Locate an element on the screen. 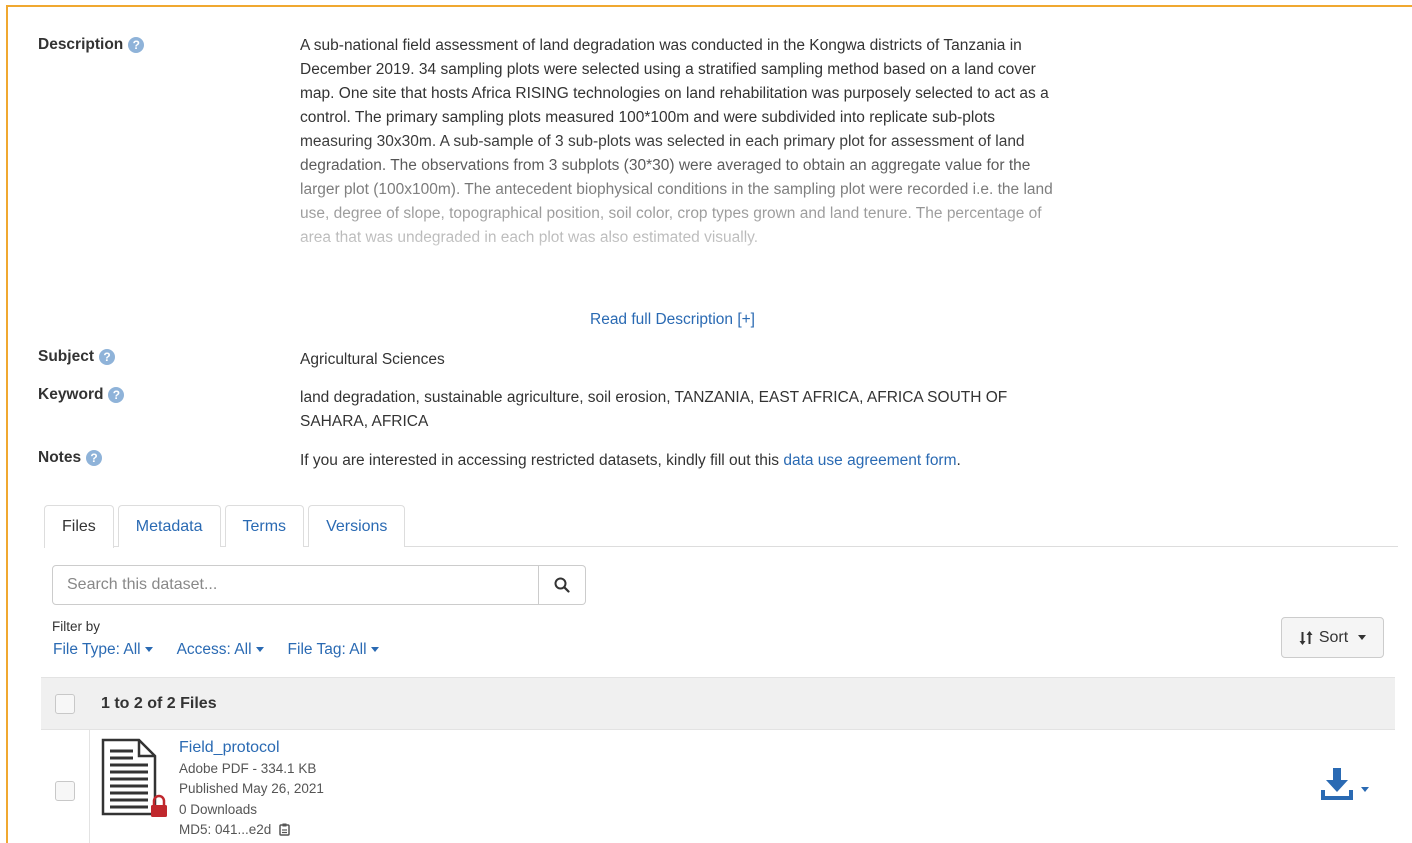  download-icon is located at coordinates (1337, 784).